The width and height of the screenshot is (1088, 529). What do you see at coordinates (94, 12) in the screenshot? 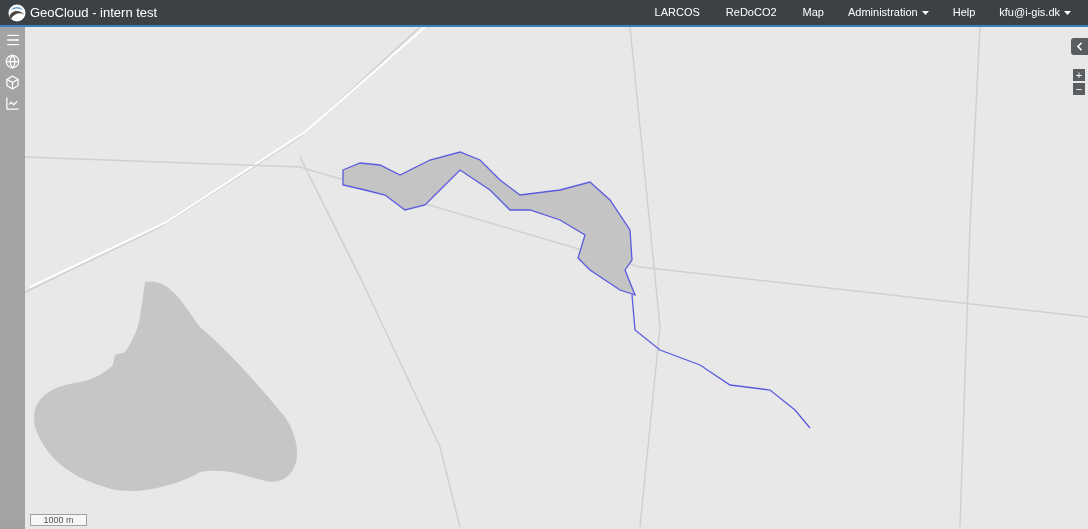
I see `app-title: GeoCloud - intern test` at bounding box center [94, 12].